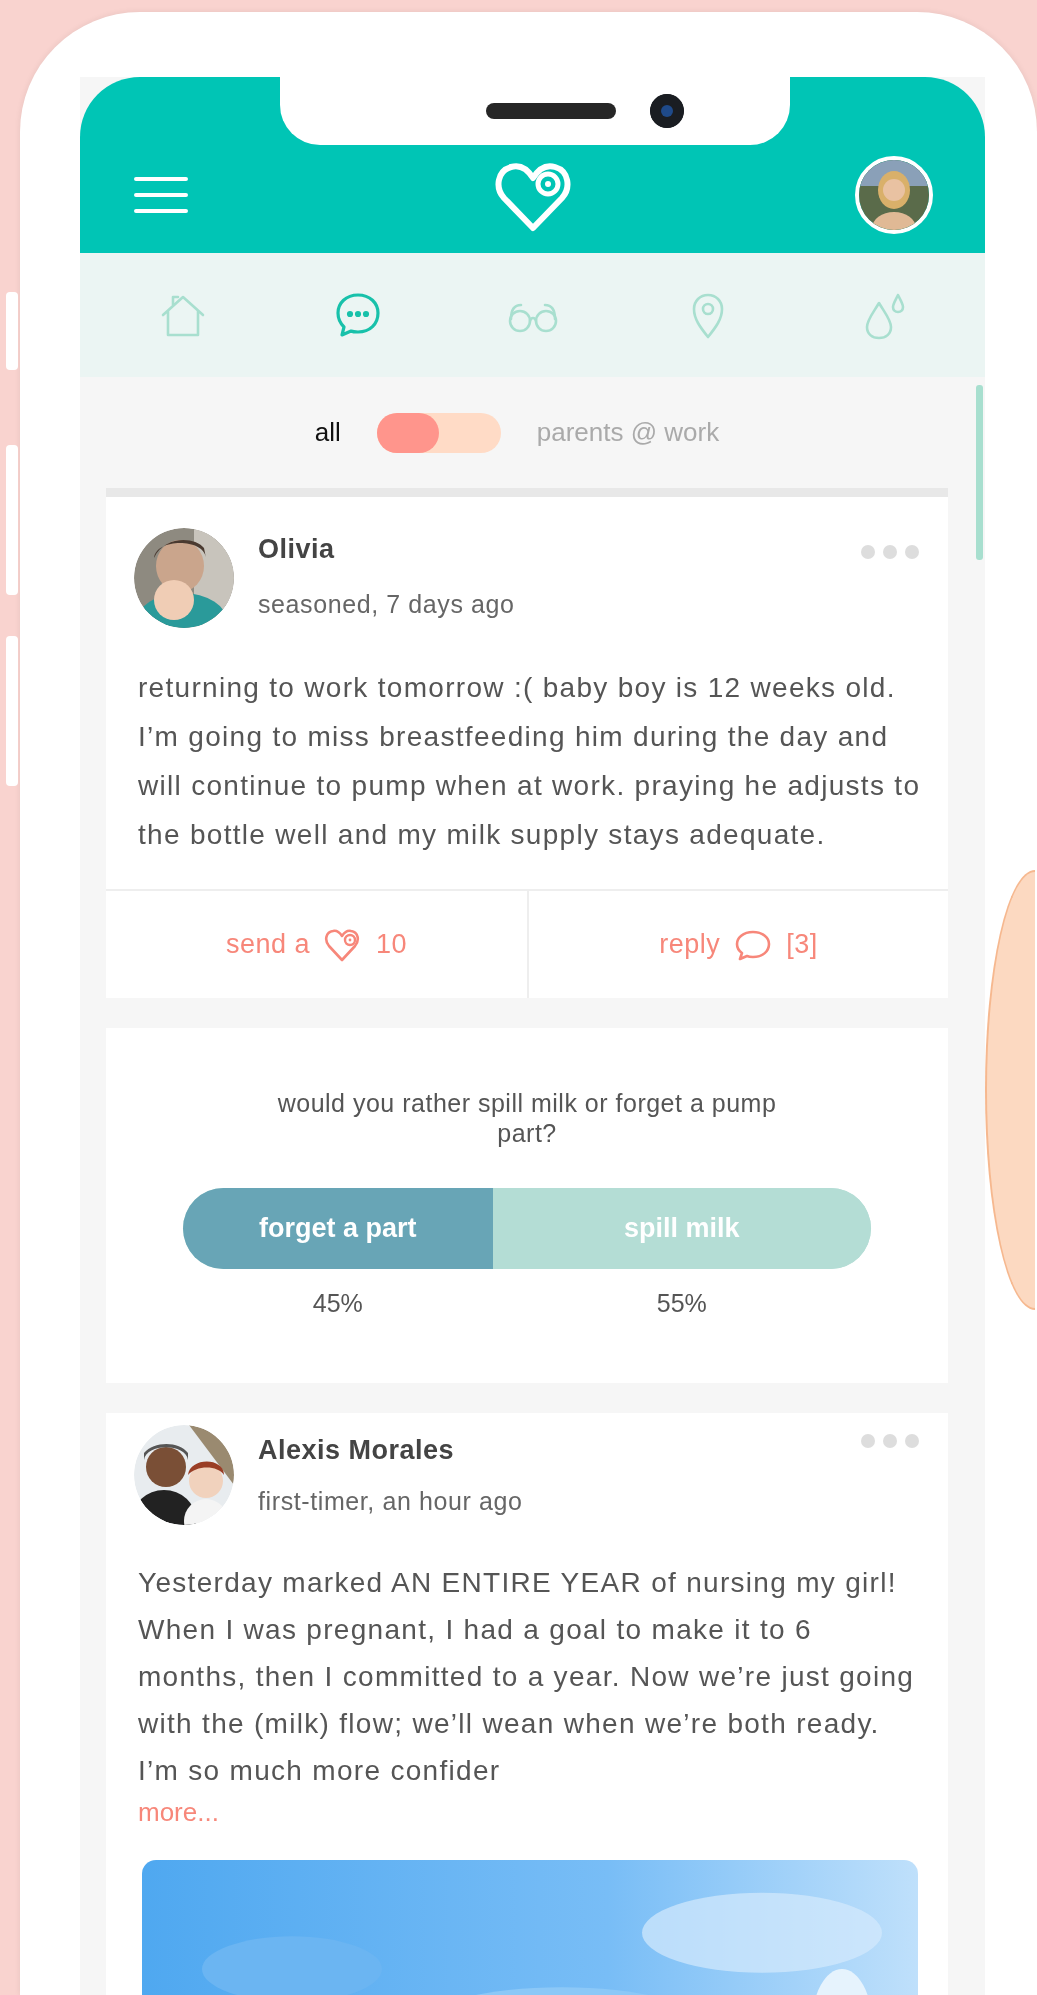  What do you see at coordinates (343, 944) in the screenshot?
I see `heart-pin-icon` at bounding box center [343, 944].